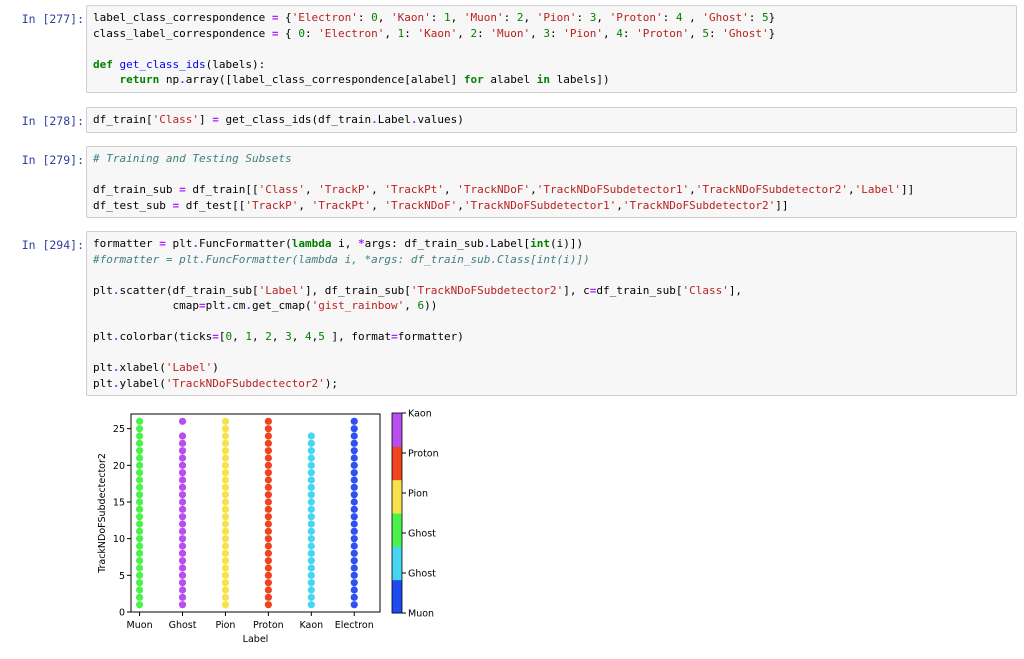 The image size is (1024, 659). I want to click on code-token: df_train_sub, so click(136, 189).